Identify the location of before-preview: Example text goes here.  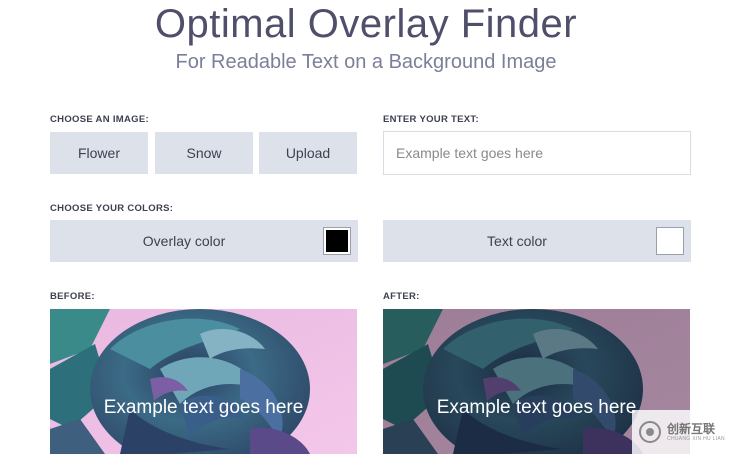
(203, 381).